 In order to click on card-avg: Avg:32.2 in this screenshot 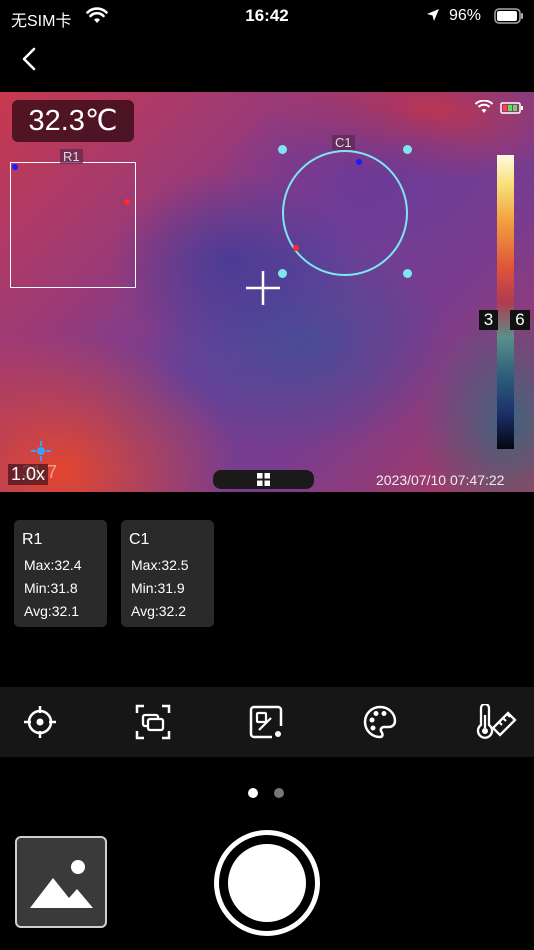, I will do `click(159, 611)`.